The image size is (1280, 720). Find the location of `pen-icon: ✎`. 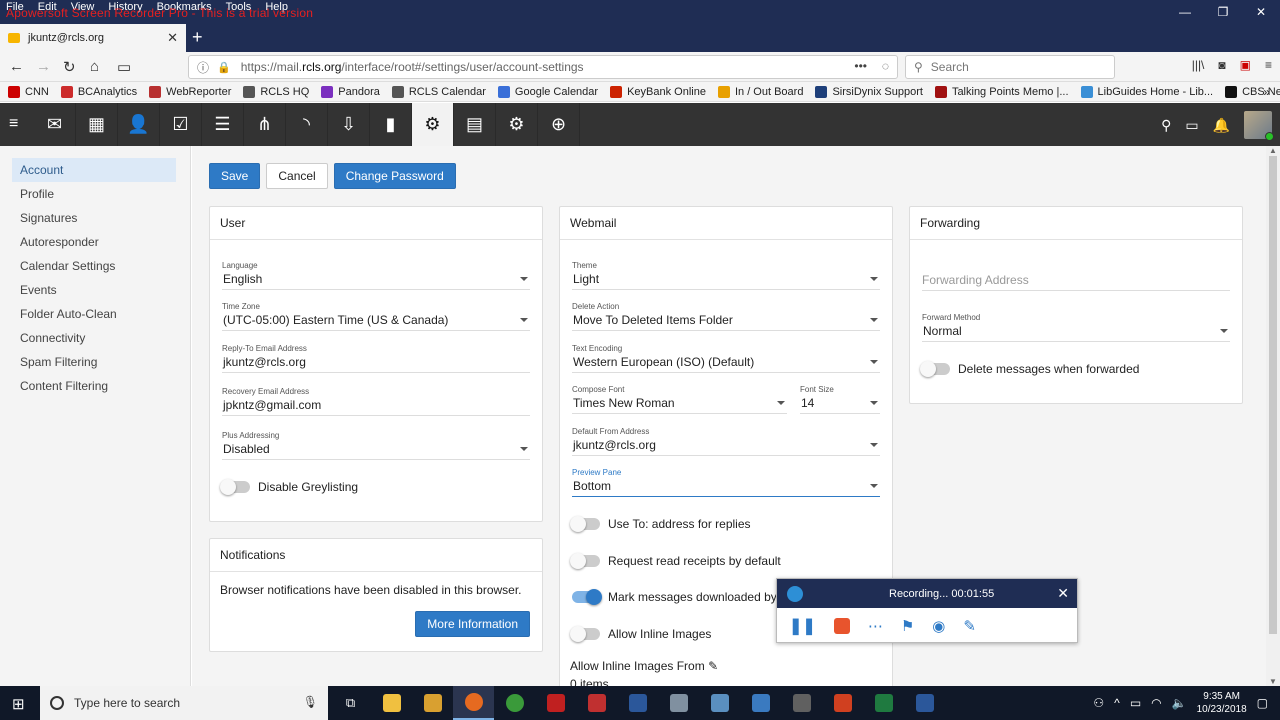

pen-icon: ✎ is located at coordinates (969, 626).